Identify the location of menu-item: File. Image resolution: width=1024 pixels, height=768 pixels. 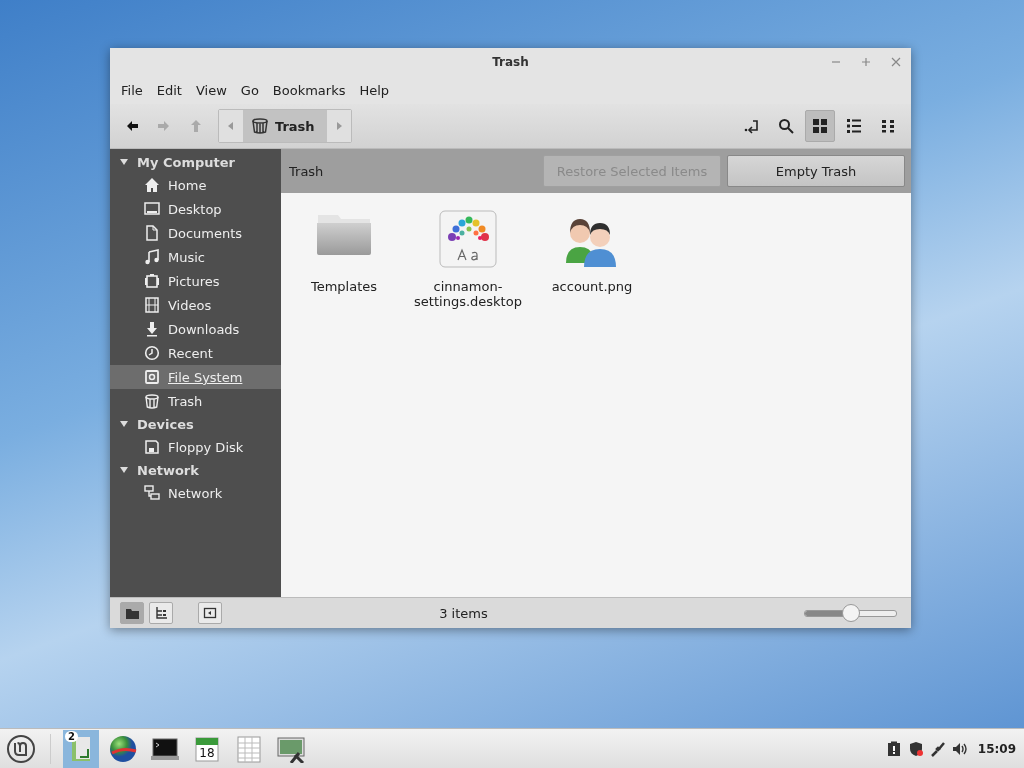
(132, 90).